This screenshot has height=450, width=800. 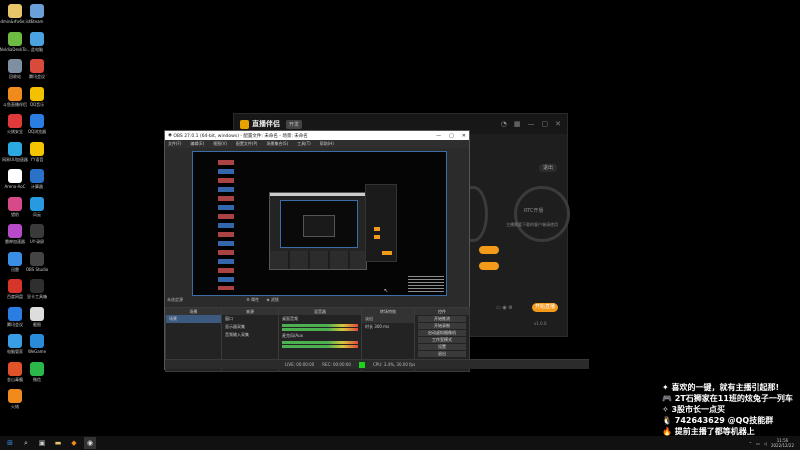 I want to click on mixer-dock-title: 混音器, so click(x=320, y=311).